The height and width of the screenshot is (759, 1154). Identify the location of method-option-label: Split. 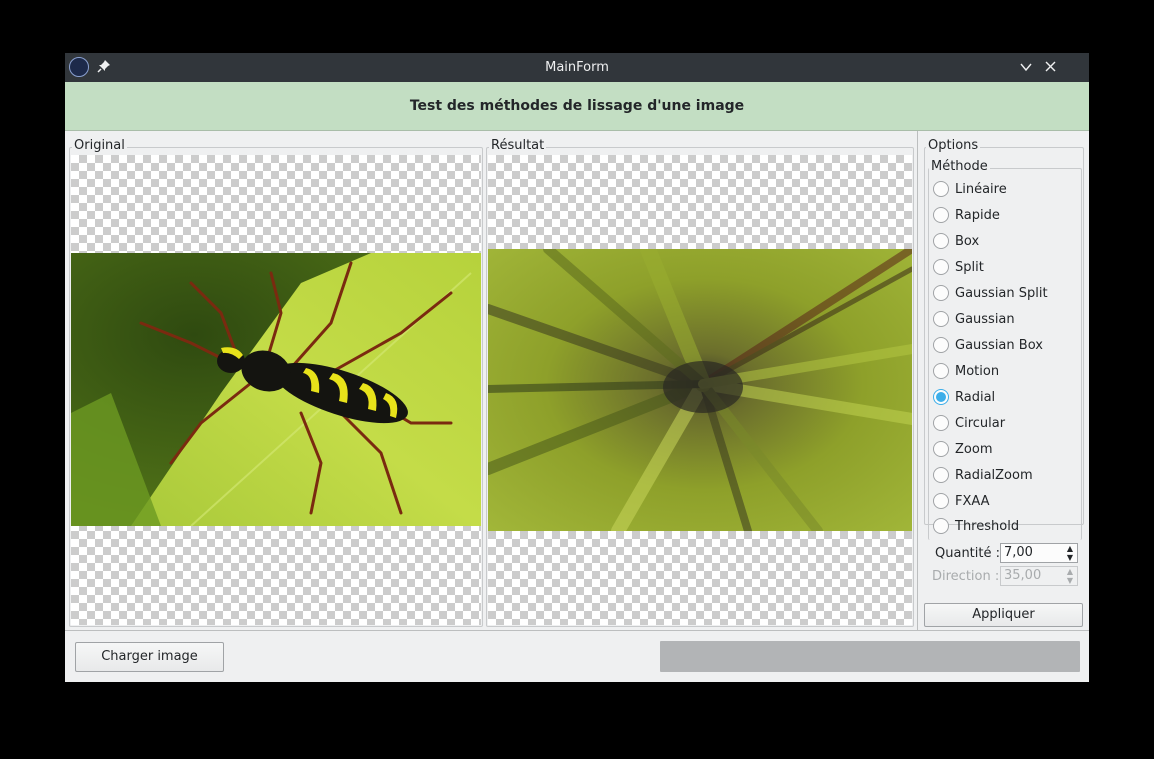
(969, 267).